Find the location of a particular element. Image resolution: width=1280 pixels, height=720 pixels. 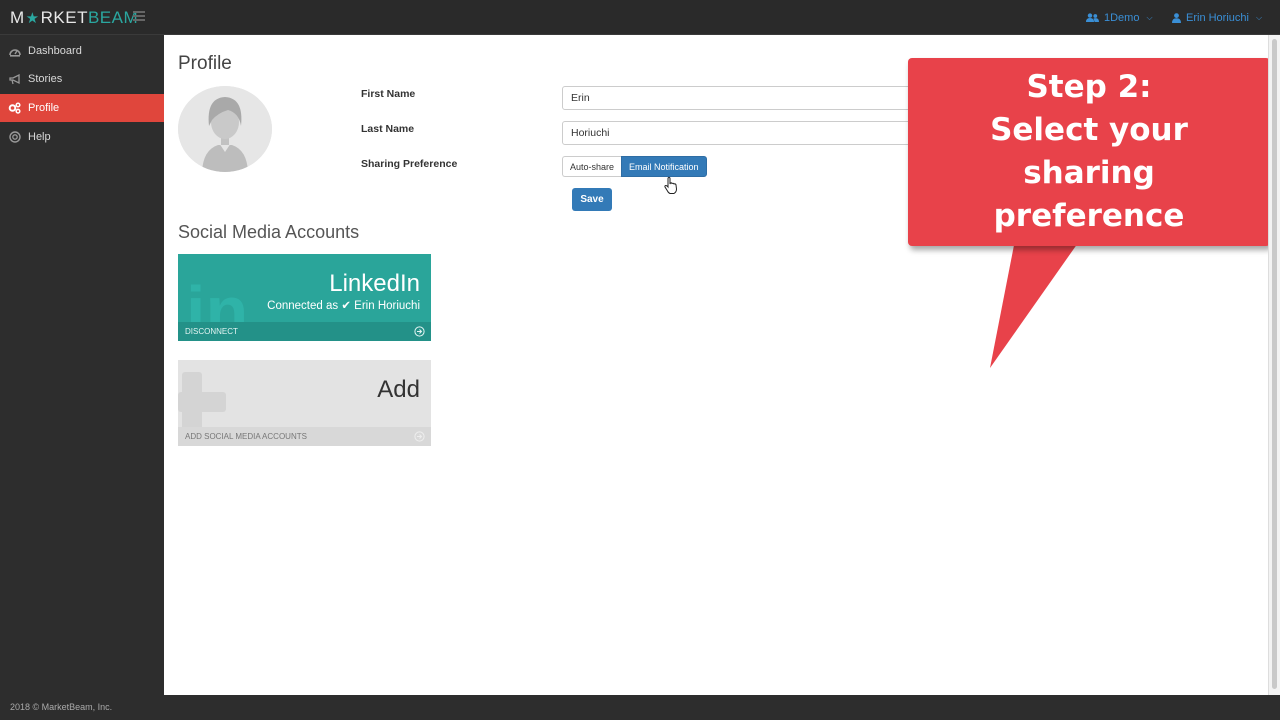

sidebar-item-stories: Stories is located at coordinates (82, 79).